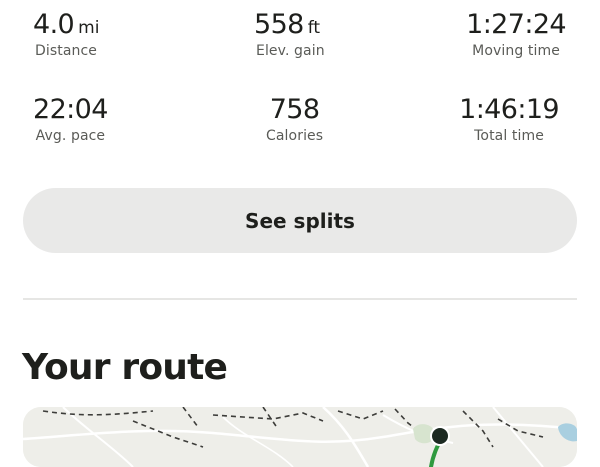  I want to click on route-map-canvas, so click(300, 437).